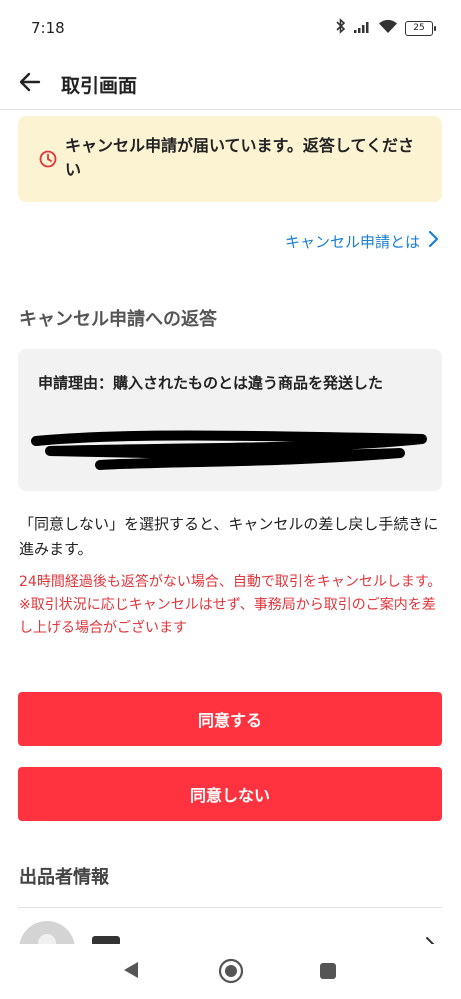 This screenshot has width=461, height=999. I want to click on disagree-button: 同意しない, so click(230, 794).